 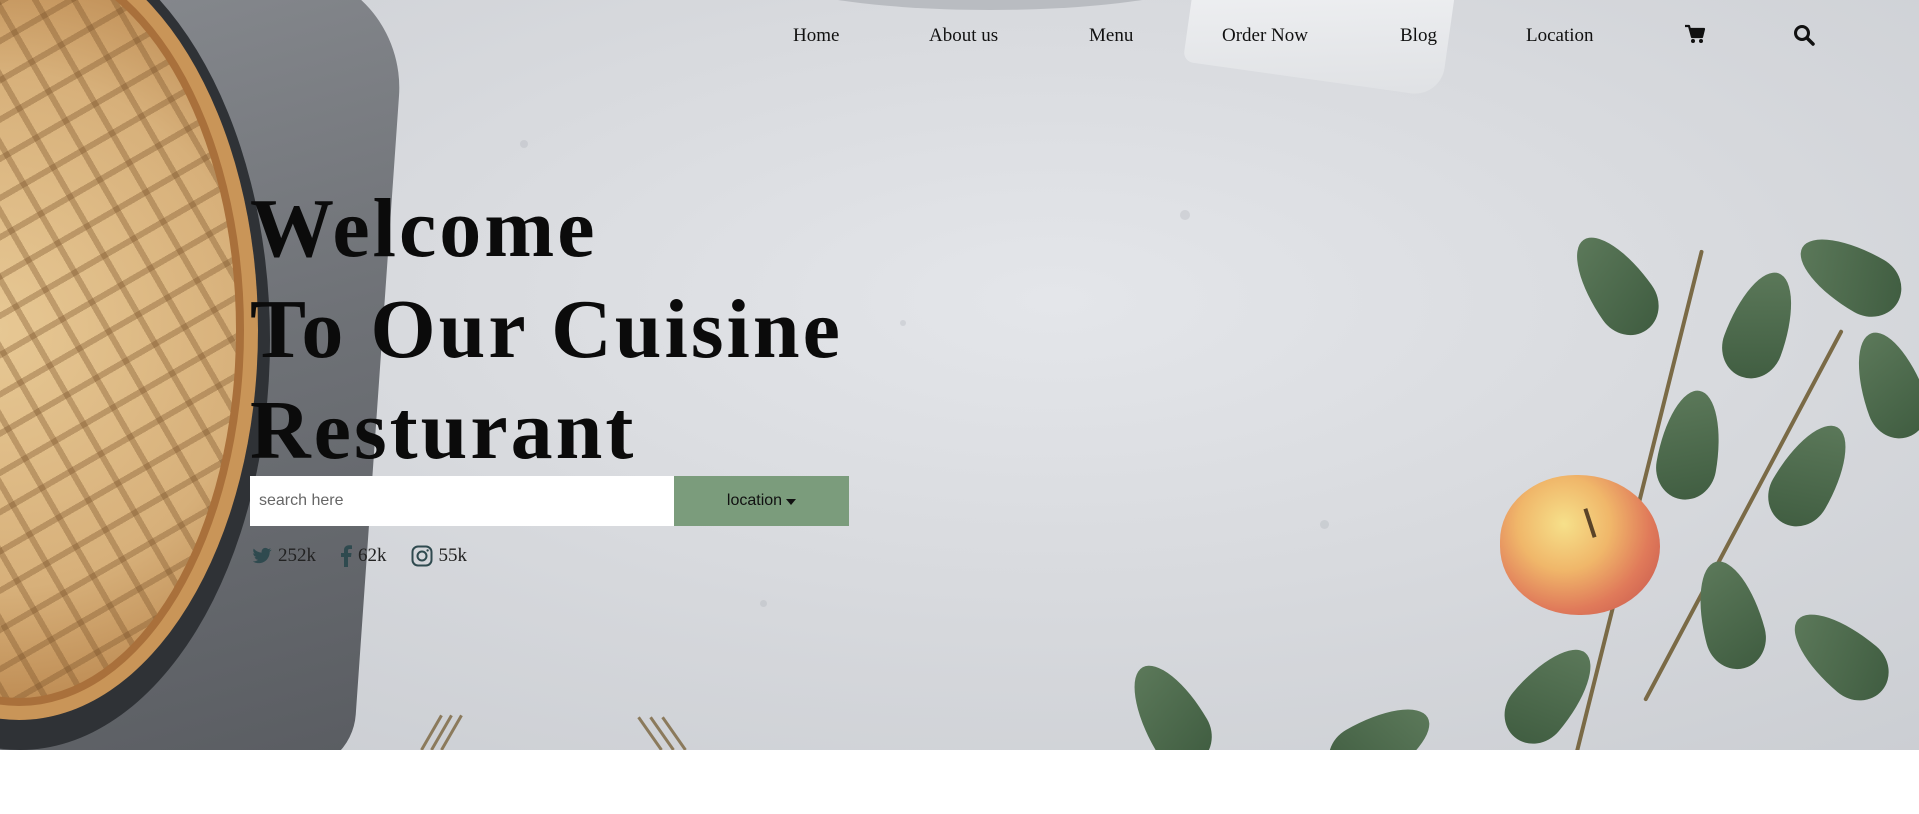 What do you see at coordinates (754, 500) in the screenshot?
I see `location-button-label: location` at bounding box center [754, 500].